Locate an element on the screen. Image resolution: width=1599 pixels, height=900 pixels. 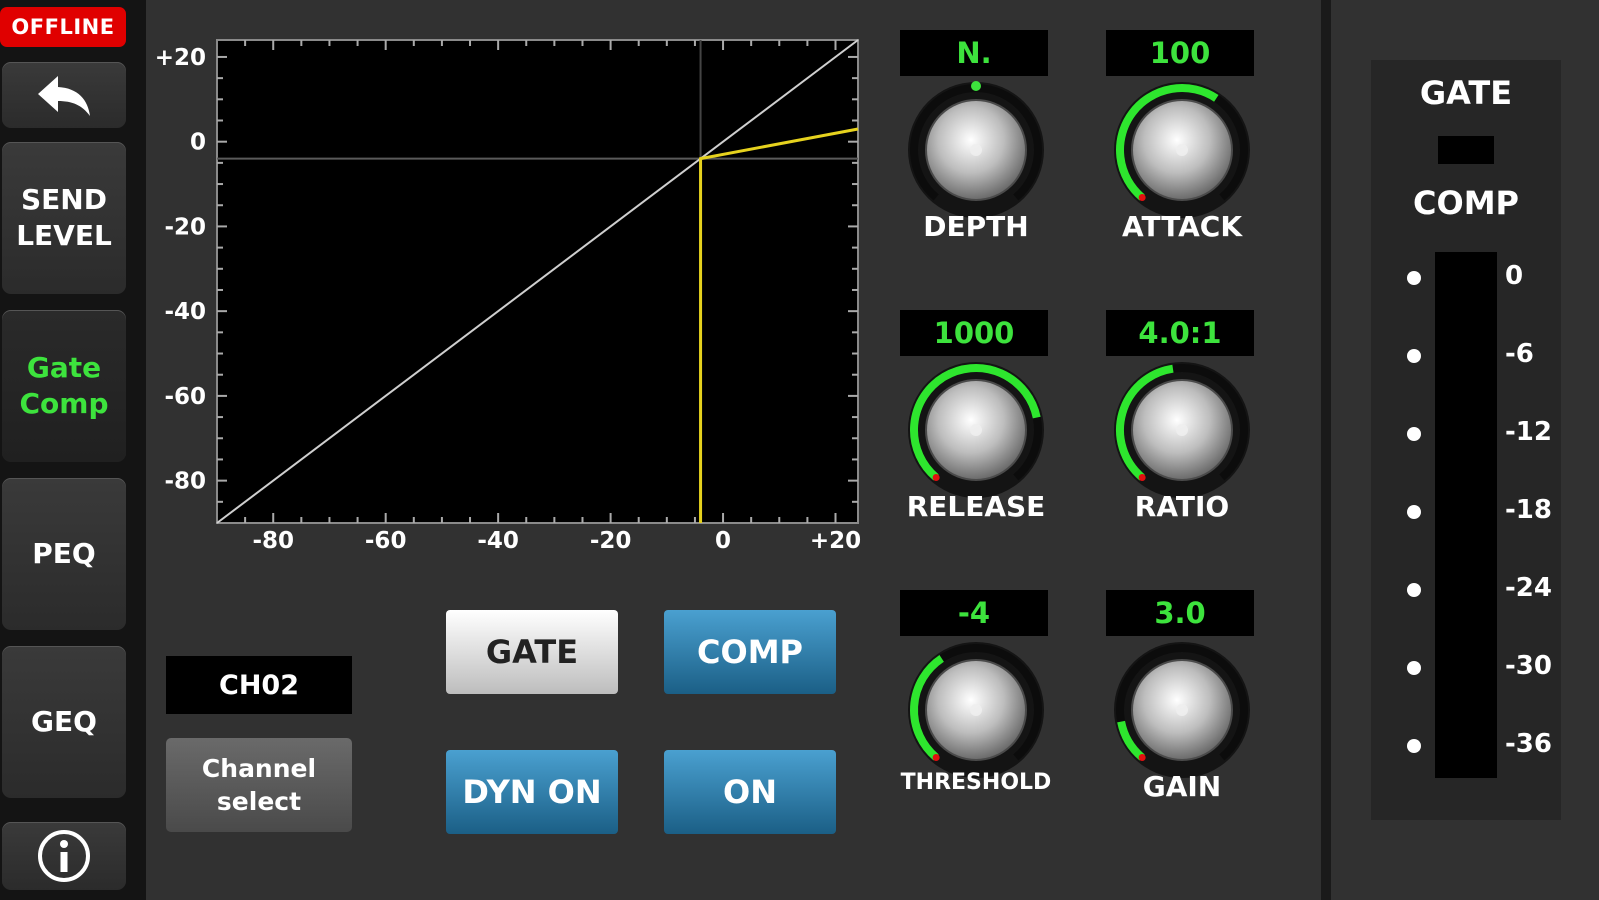
y-tick-label: 0 is located at coordinates (198, 143).